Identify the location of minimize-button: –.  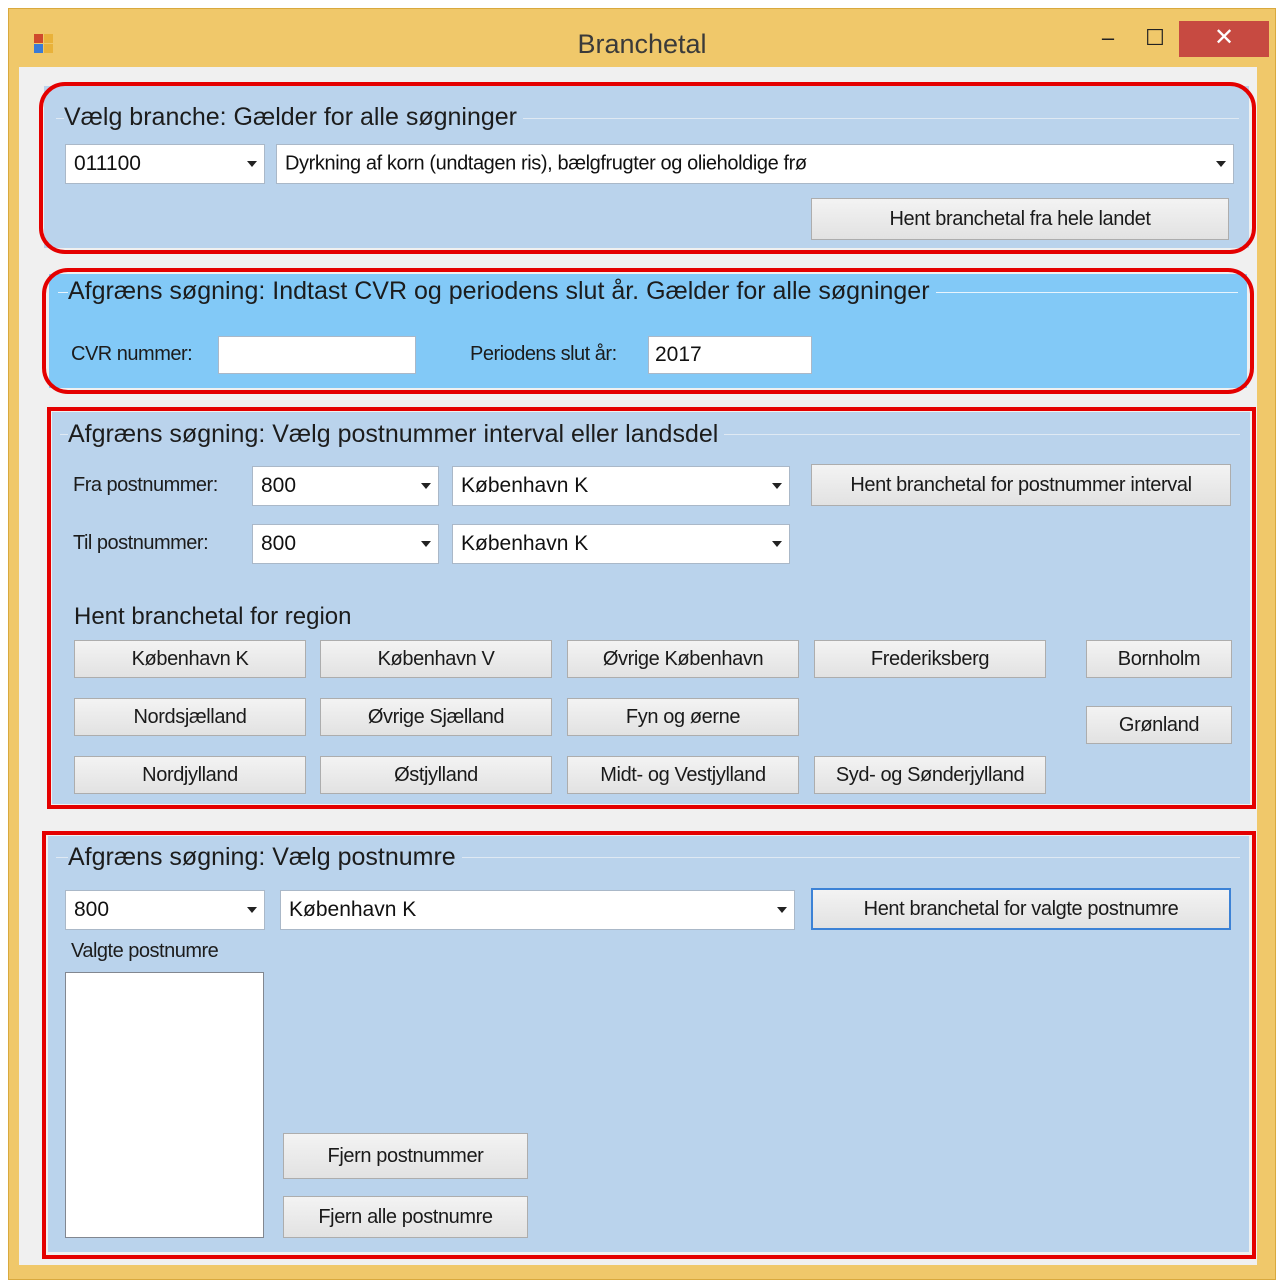
(1108, 39).